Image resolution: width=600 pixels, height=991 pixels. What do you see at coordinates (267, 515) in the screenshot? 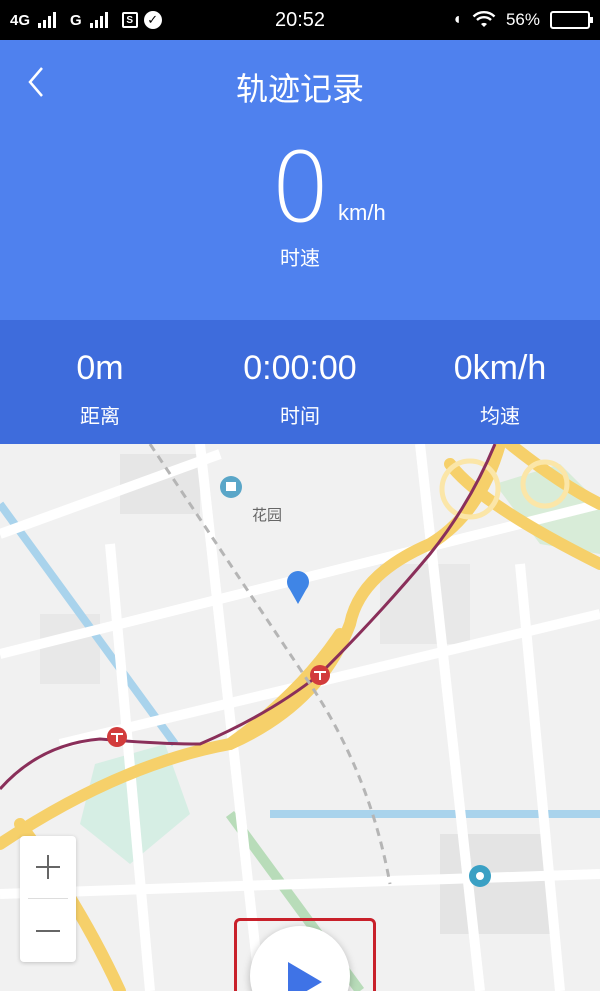
I see `map-place-label: 花园` at bounding box center [267, 515].